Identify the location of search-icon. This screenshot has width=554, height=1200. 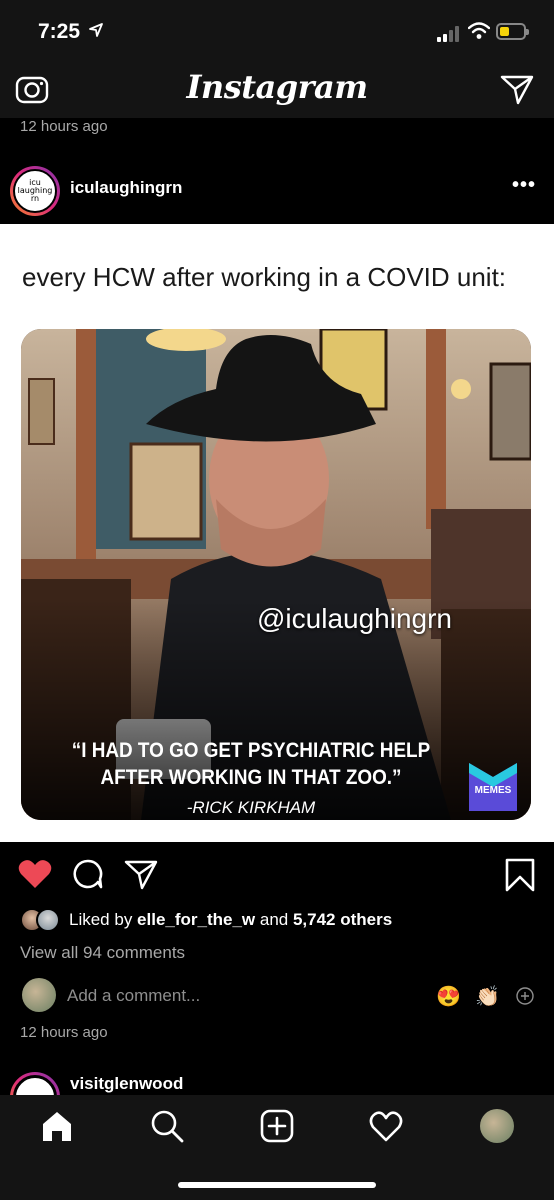
(167, 1126).